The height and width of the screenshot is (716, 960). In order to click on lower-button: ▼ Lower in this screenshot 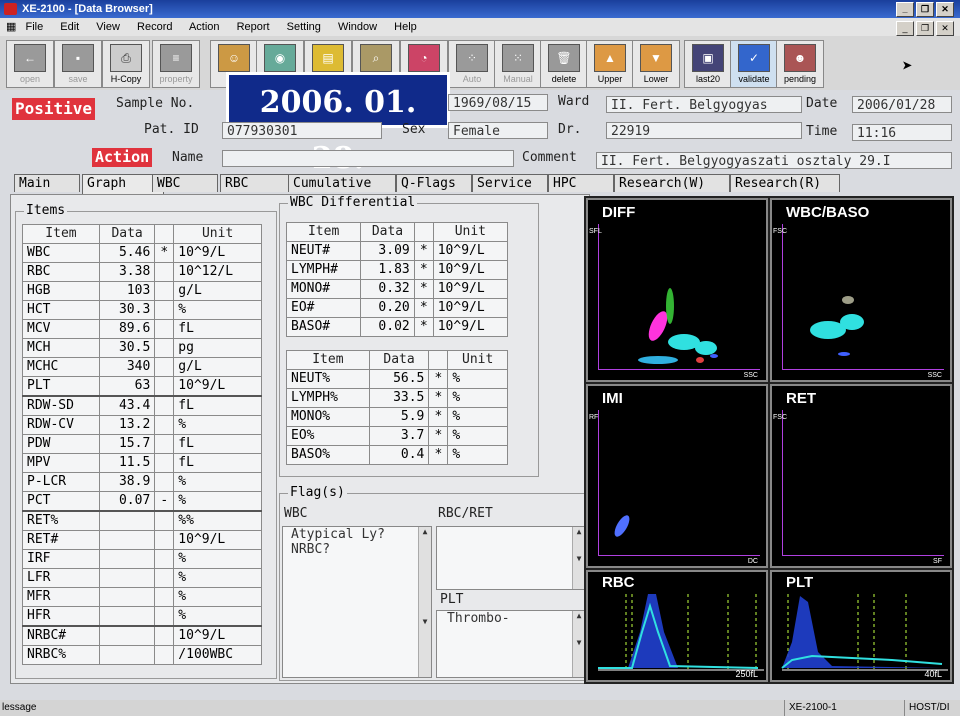, I will do `click(656, 64)`.